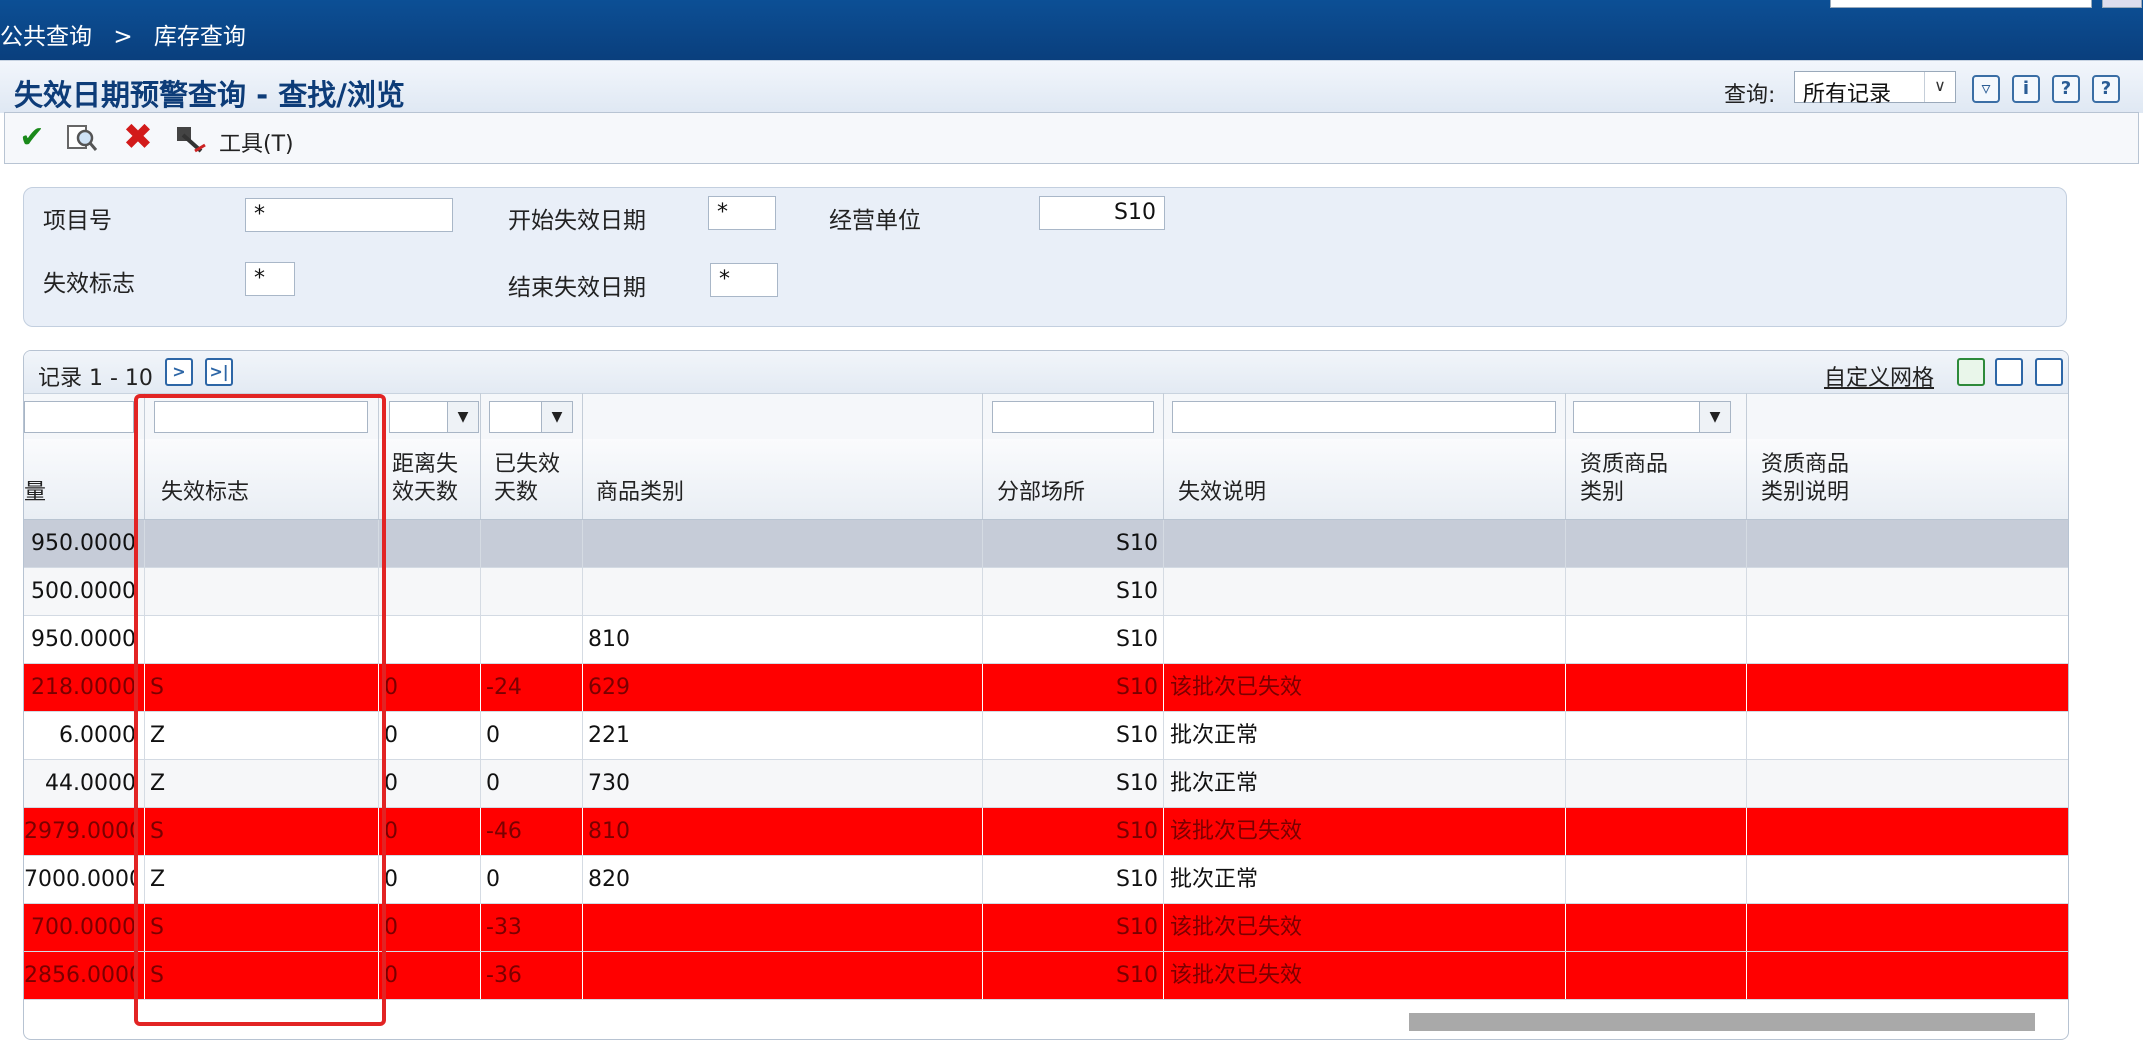  What do you see at coordinates (190, 138) in the screenshot?
I see `tools-icon` at bounding box center [190, 138].